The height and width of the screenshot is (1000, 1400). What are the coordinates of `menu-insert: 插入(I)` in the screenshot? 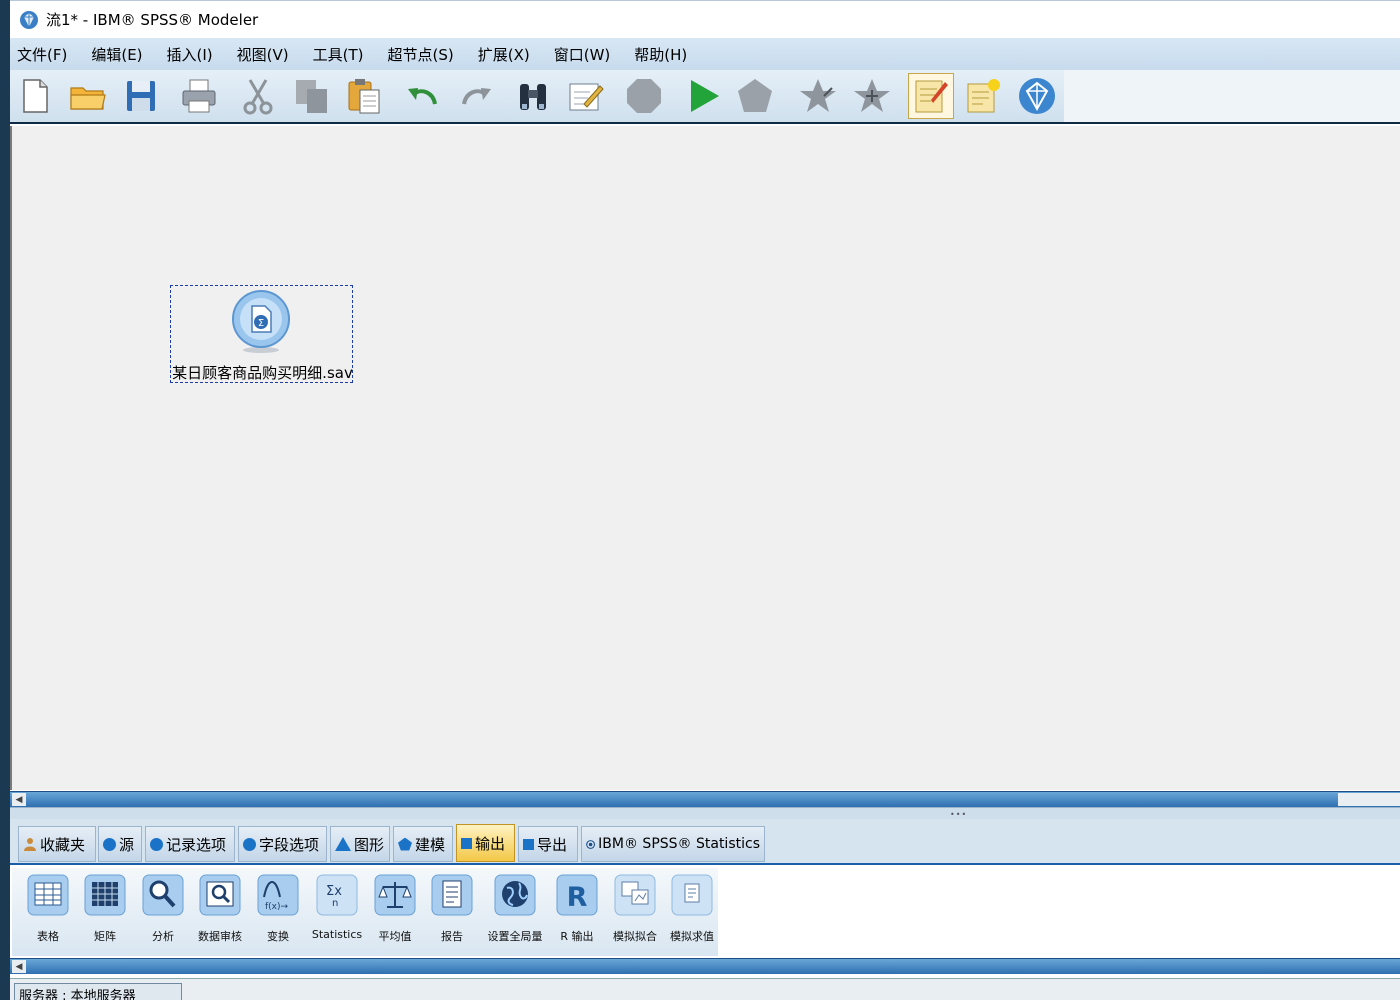 It's located at (190, 54).